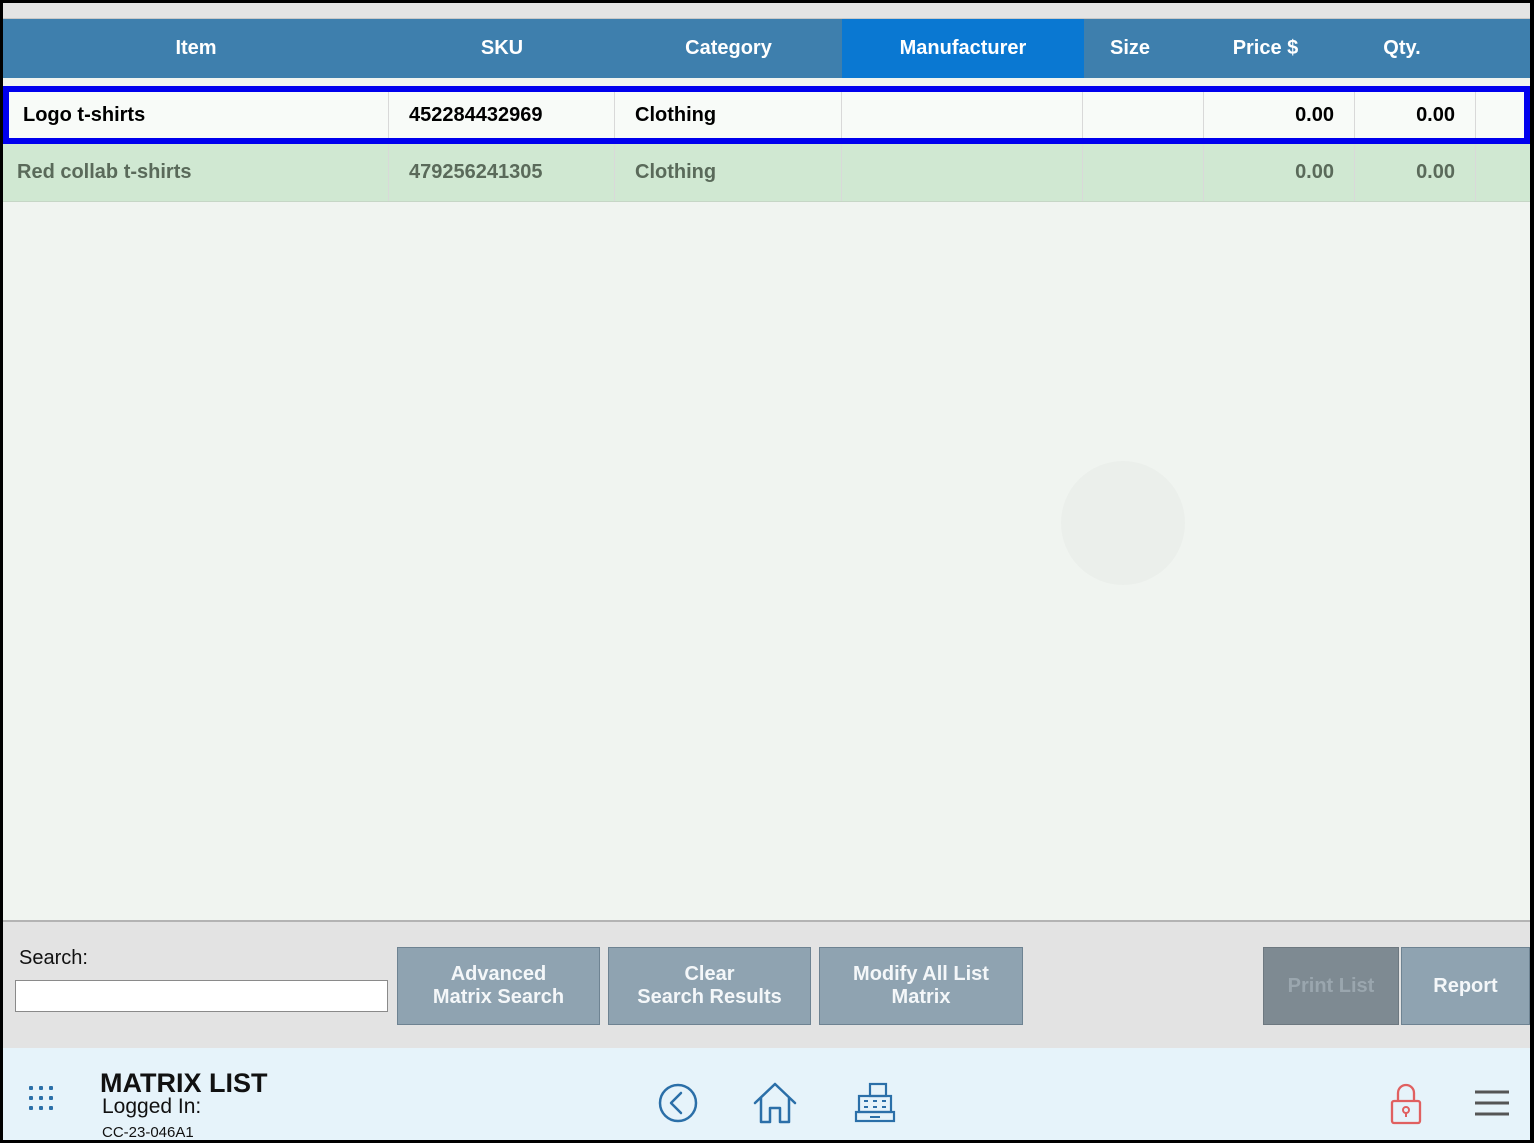  What do you see at coordinates (498, 986) in the screenshot?
I see `advanced-matrix-search-button: Advanced Matrix Search` at bounding box center [498, 986].